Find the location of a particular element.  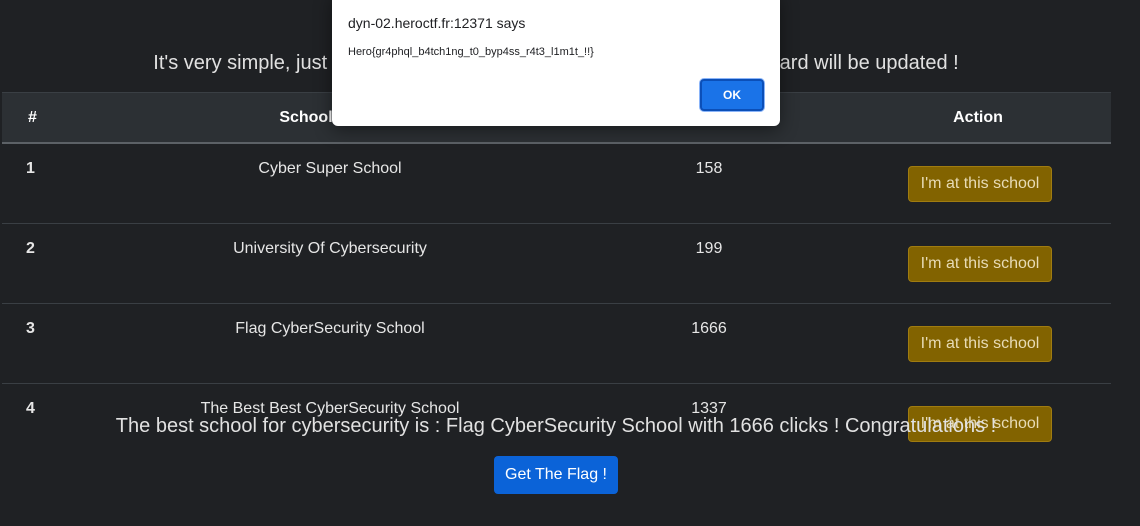

dialog-origin: dyn-02.heroctf.fr:12371 says is located at coordinates (437, 23).